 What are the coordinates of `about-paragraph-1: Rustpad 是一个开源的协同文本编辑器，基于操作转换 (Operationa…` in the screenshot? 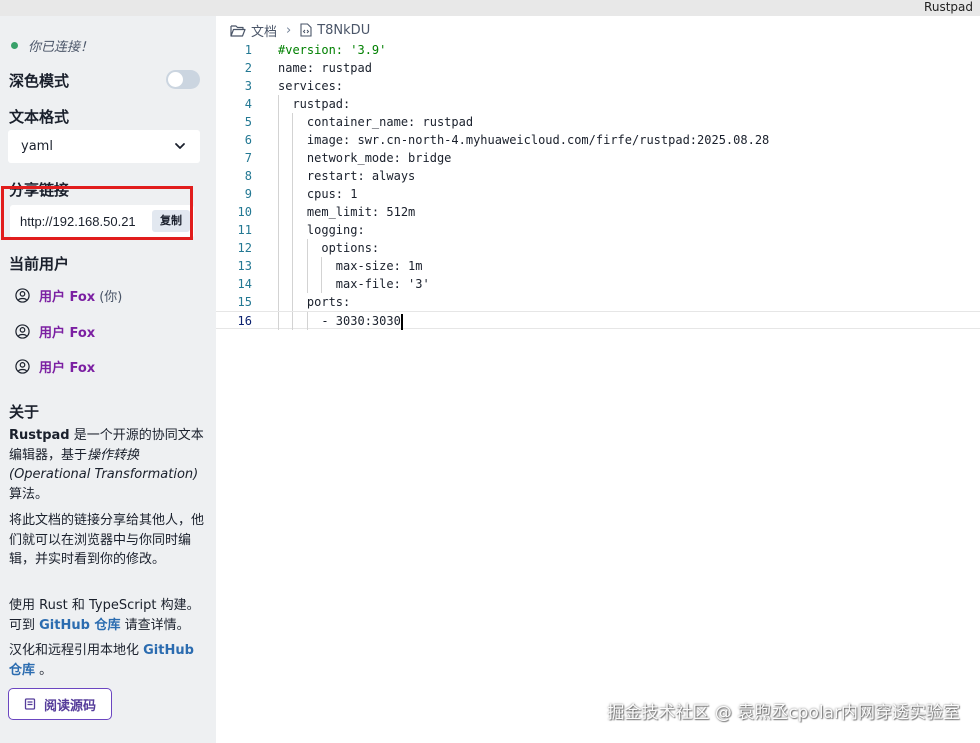 It's located at (108, 465).